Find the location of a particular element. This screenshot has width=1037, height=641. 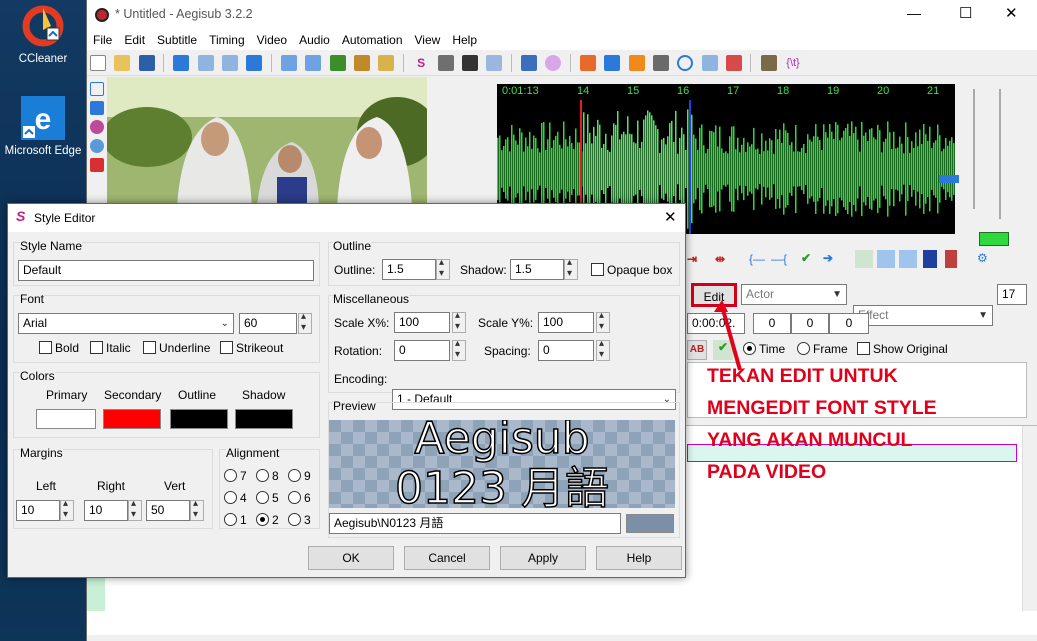

jump-video-icon is located at coordinates (181, 63).